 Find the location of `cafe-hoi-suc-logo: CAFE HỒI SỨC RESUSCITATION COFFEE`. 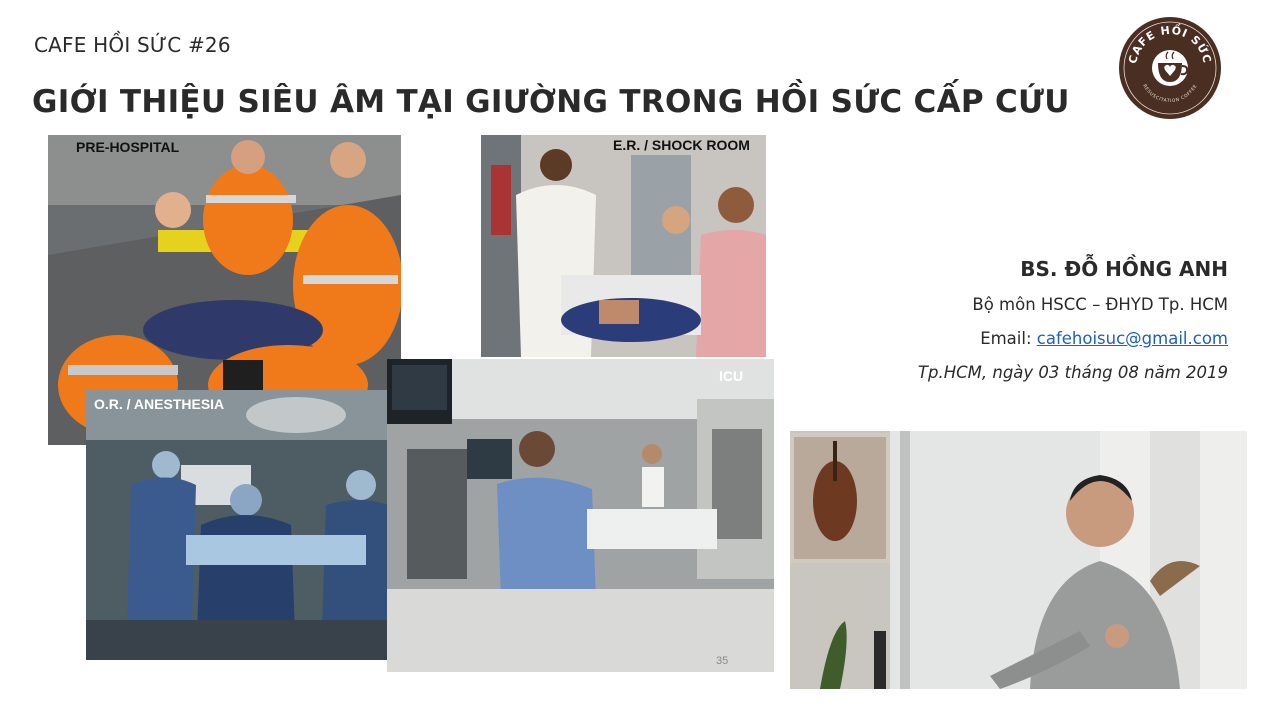

cafe-hoi-suc-logo: CAFE HỒI SỨC RESUSCITATION COFFEE is located at coordinates (1170, 68).